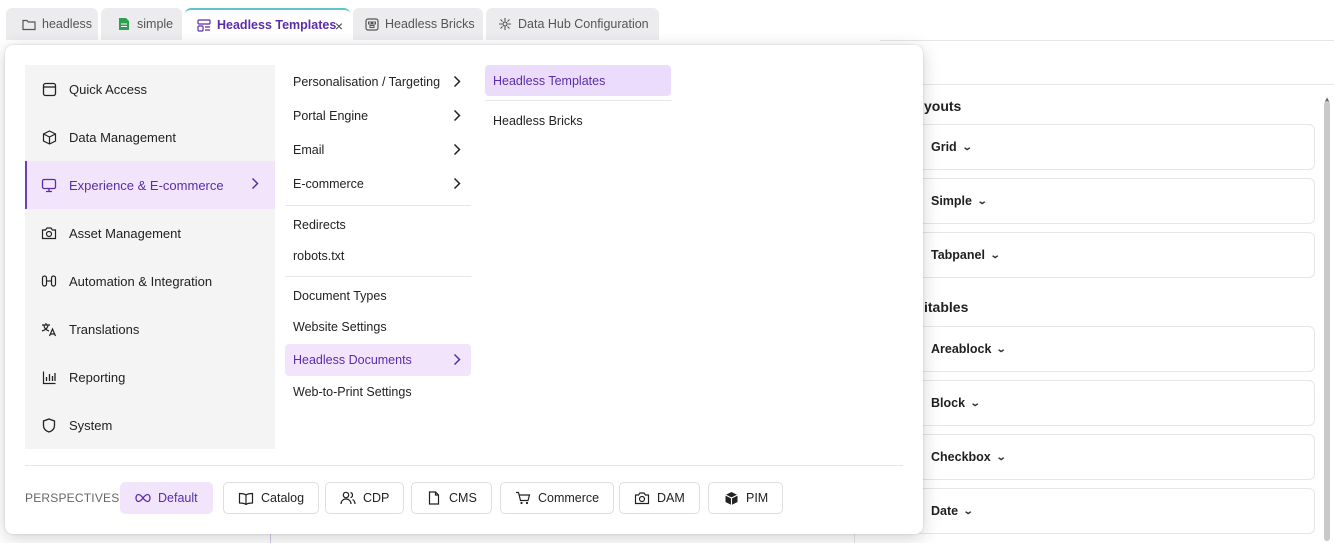 The image size is (1334, 543). Describe the element at coordinates (204, 25) in the screenshot. I see `template-icon` at that location.